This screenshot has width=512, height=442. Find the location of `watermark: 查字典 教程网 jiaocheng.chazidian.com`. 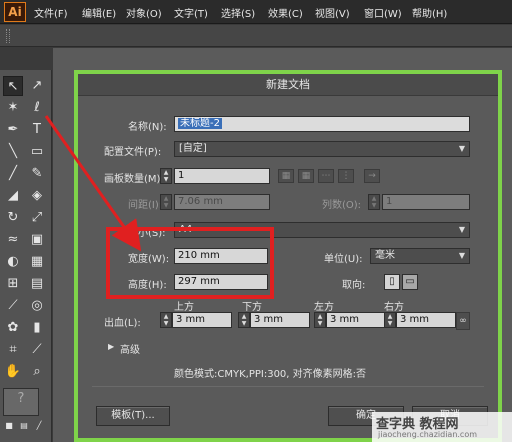

watermark: 查字典 教程网 jiaocheng.chazidian.com is located at coordinates (442, 427).